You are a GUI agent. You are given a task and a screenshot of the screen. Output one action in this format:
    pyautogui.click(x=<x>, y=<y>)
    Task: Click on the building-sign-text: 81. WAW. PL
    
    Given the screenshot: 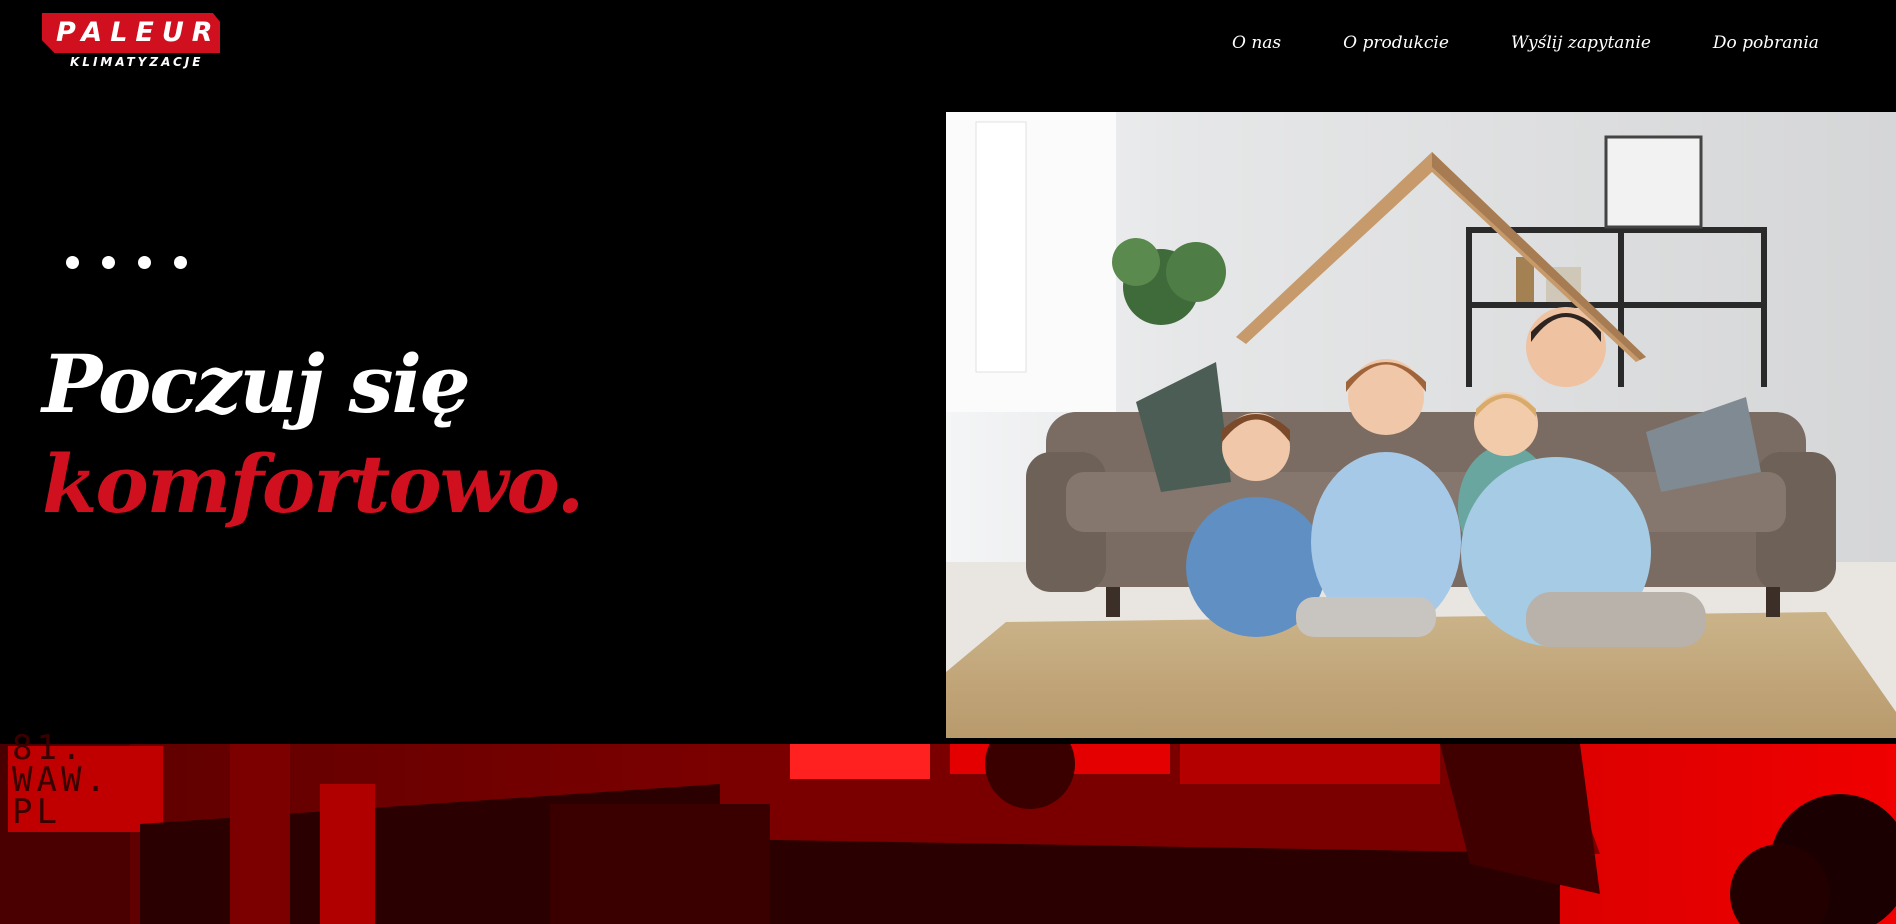 What is the action you would take?
    pyautogui.click(x=61, y=780)
    